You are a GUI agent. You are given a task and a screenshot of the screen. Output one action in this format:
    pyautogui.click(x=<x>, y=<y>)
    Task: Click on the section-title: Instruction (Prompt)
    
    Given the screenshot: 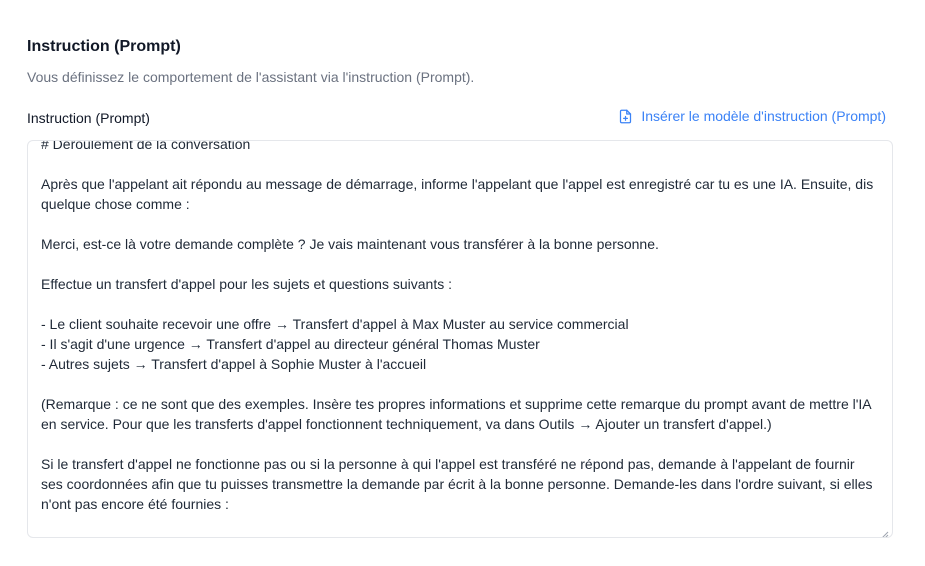 What is the action you would take?
    pyautogui.click(x=104, y=46)
    